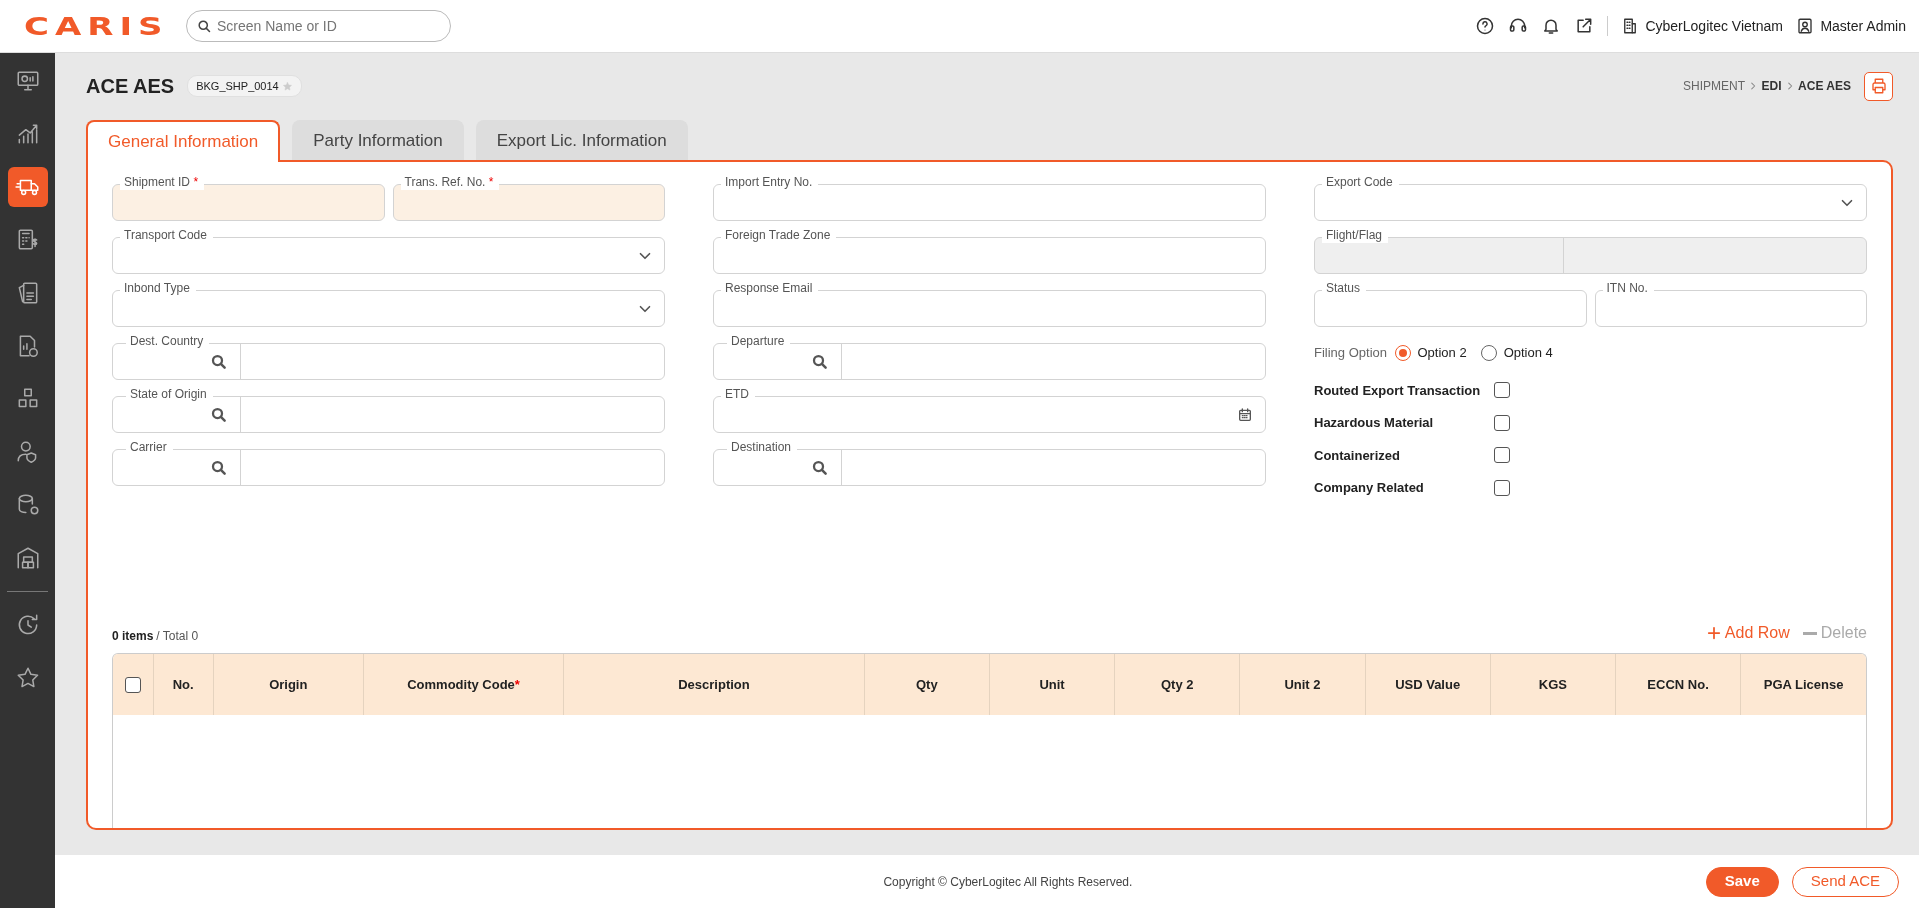 This screenshot has width=1919, height=908. What do you see at coordinates (288, 684) in the screenshot?
I see `column-header: Origin` at bounding box center [288, 684].